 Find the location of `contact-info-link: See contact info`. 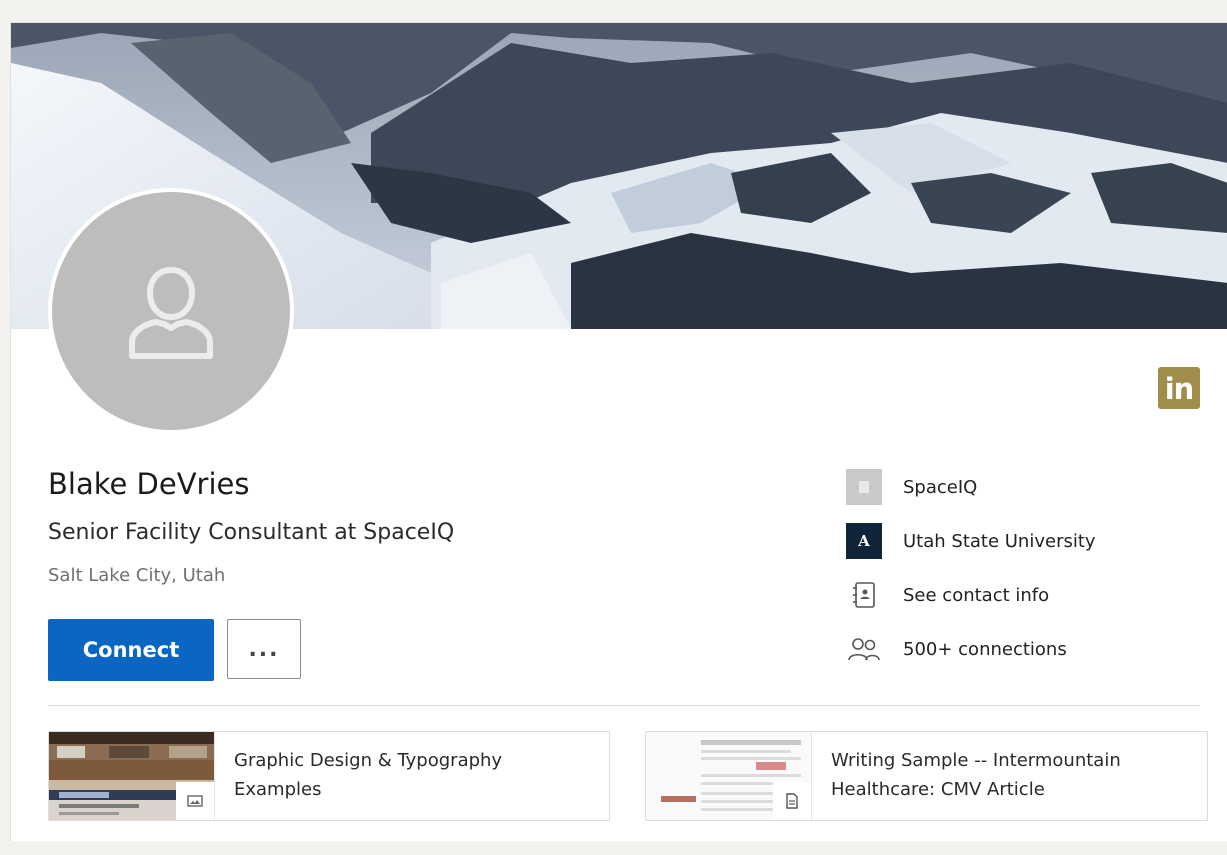

contact-info-link: See contact info is located at coordinates (976, 595).